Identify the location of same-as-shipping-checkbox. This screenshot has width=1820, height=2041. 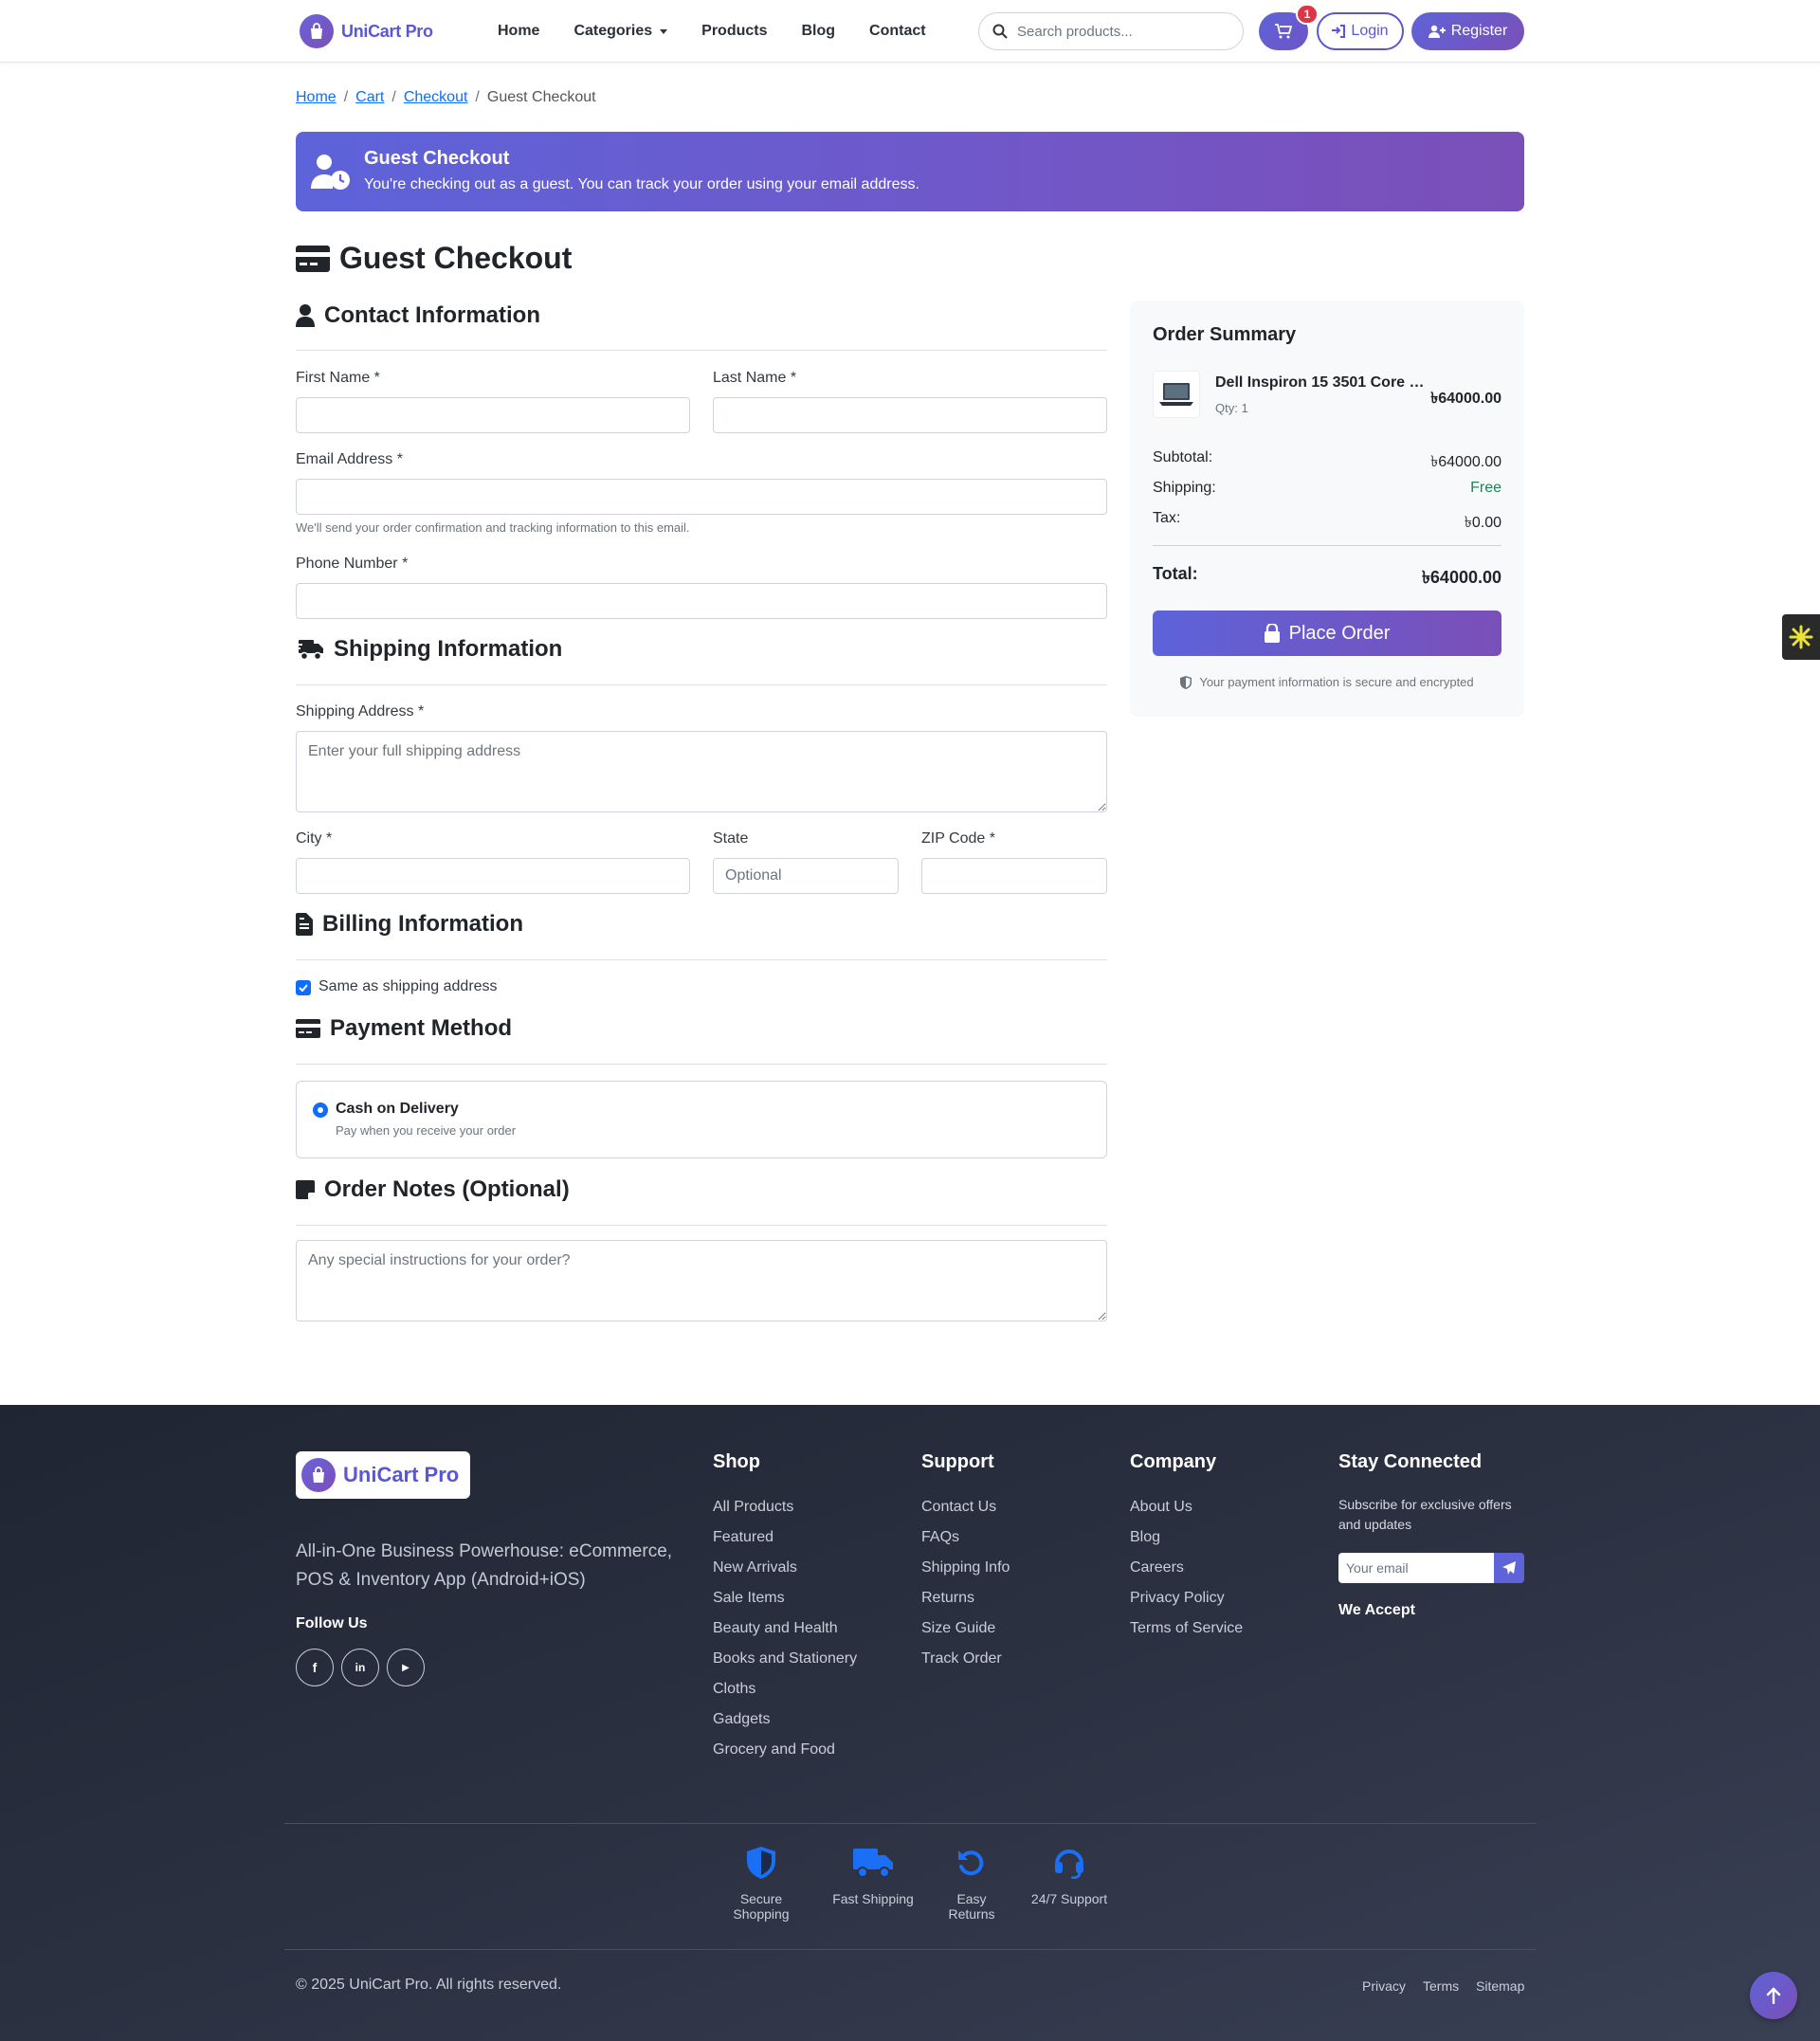
(303, 987).